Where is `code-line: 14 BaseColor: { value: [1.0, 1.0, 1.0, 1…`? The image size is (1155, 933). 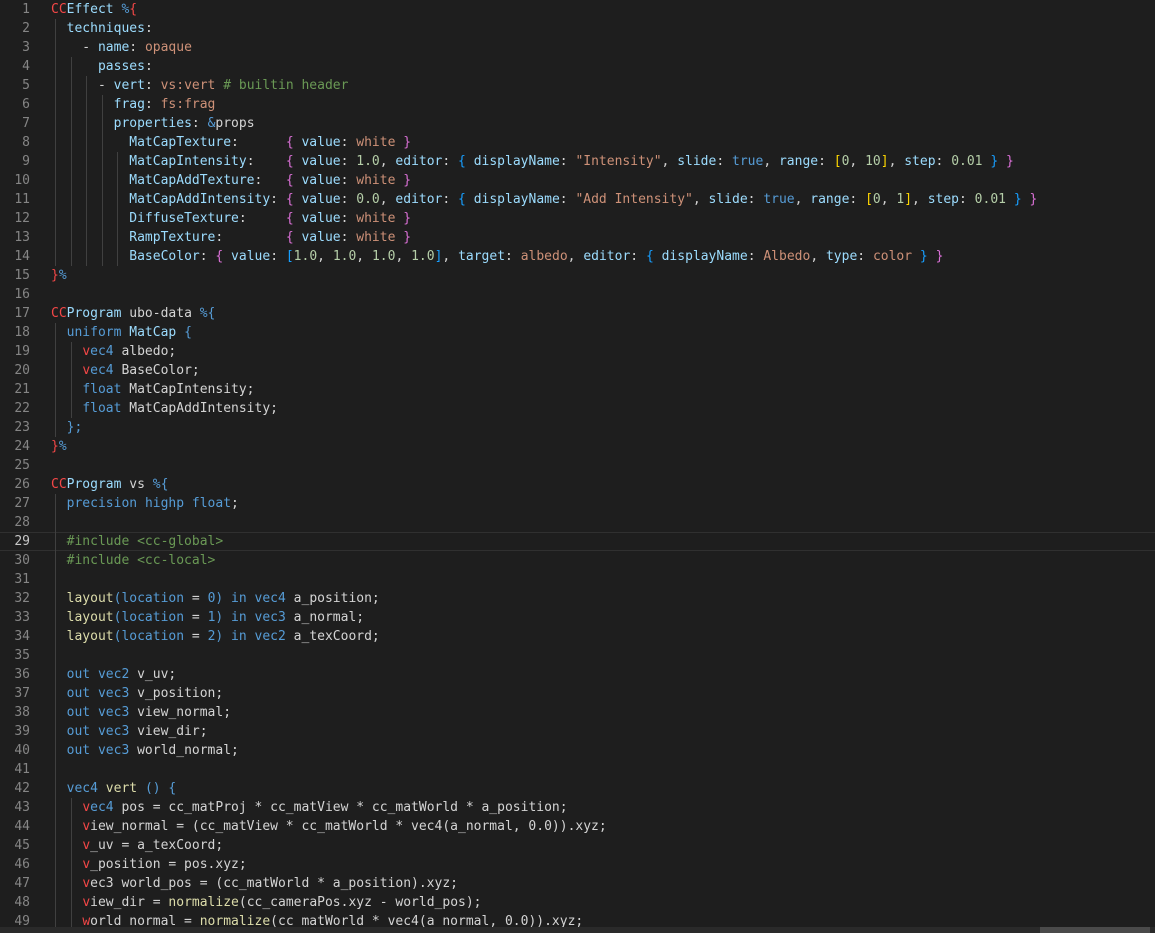
code-line: 14 BaseColor: { value: [1.0, 1.0, 1.0, 1… is located at coordinates (577, 256).